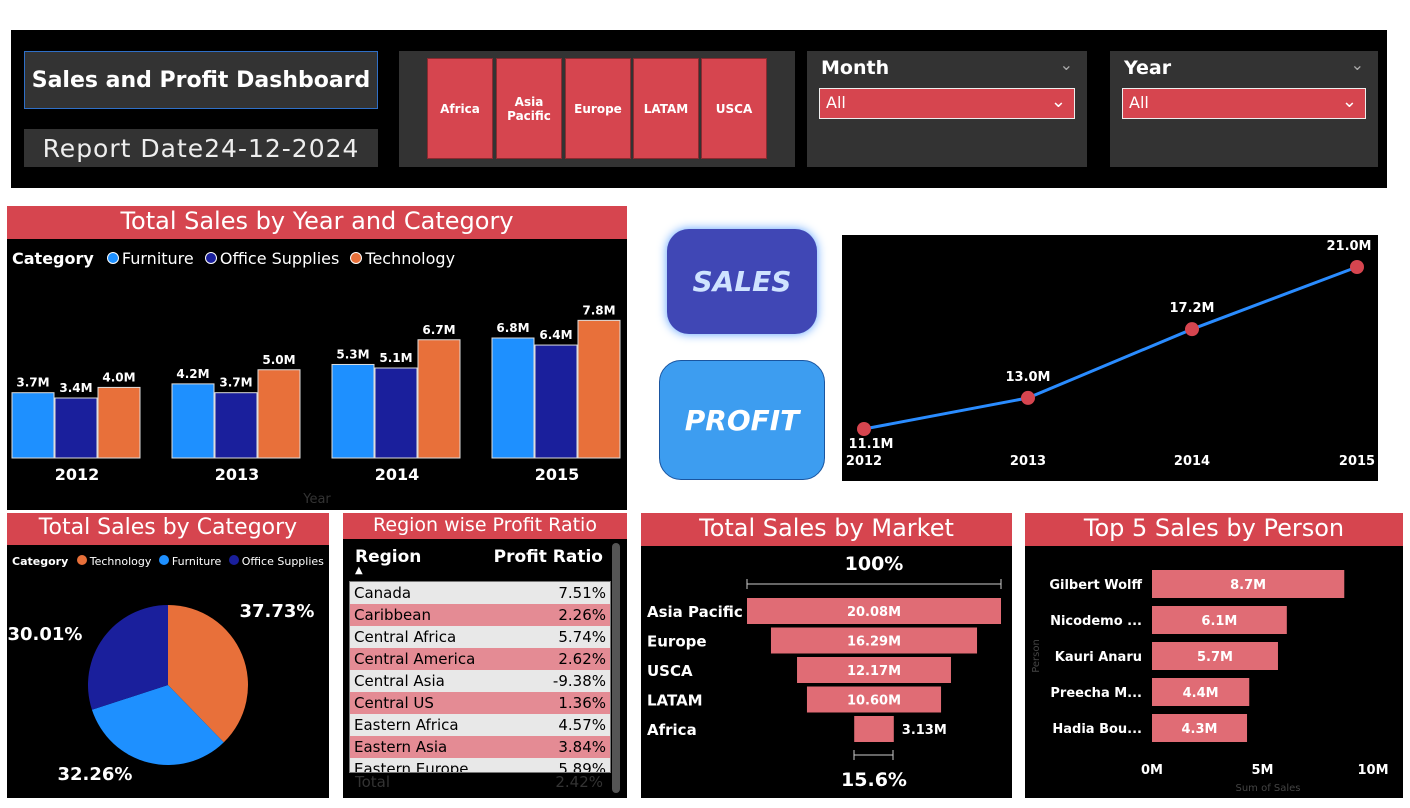 This screenshot has width=1410, height=808. Describe the element at coordinates (161, 693) in the screenshot. I see `category-pie-chart: 37.73% 32.26% 30.01%` at that location.